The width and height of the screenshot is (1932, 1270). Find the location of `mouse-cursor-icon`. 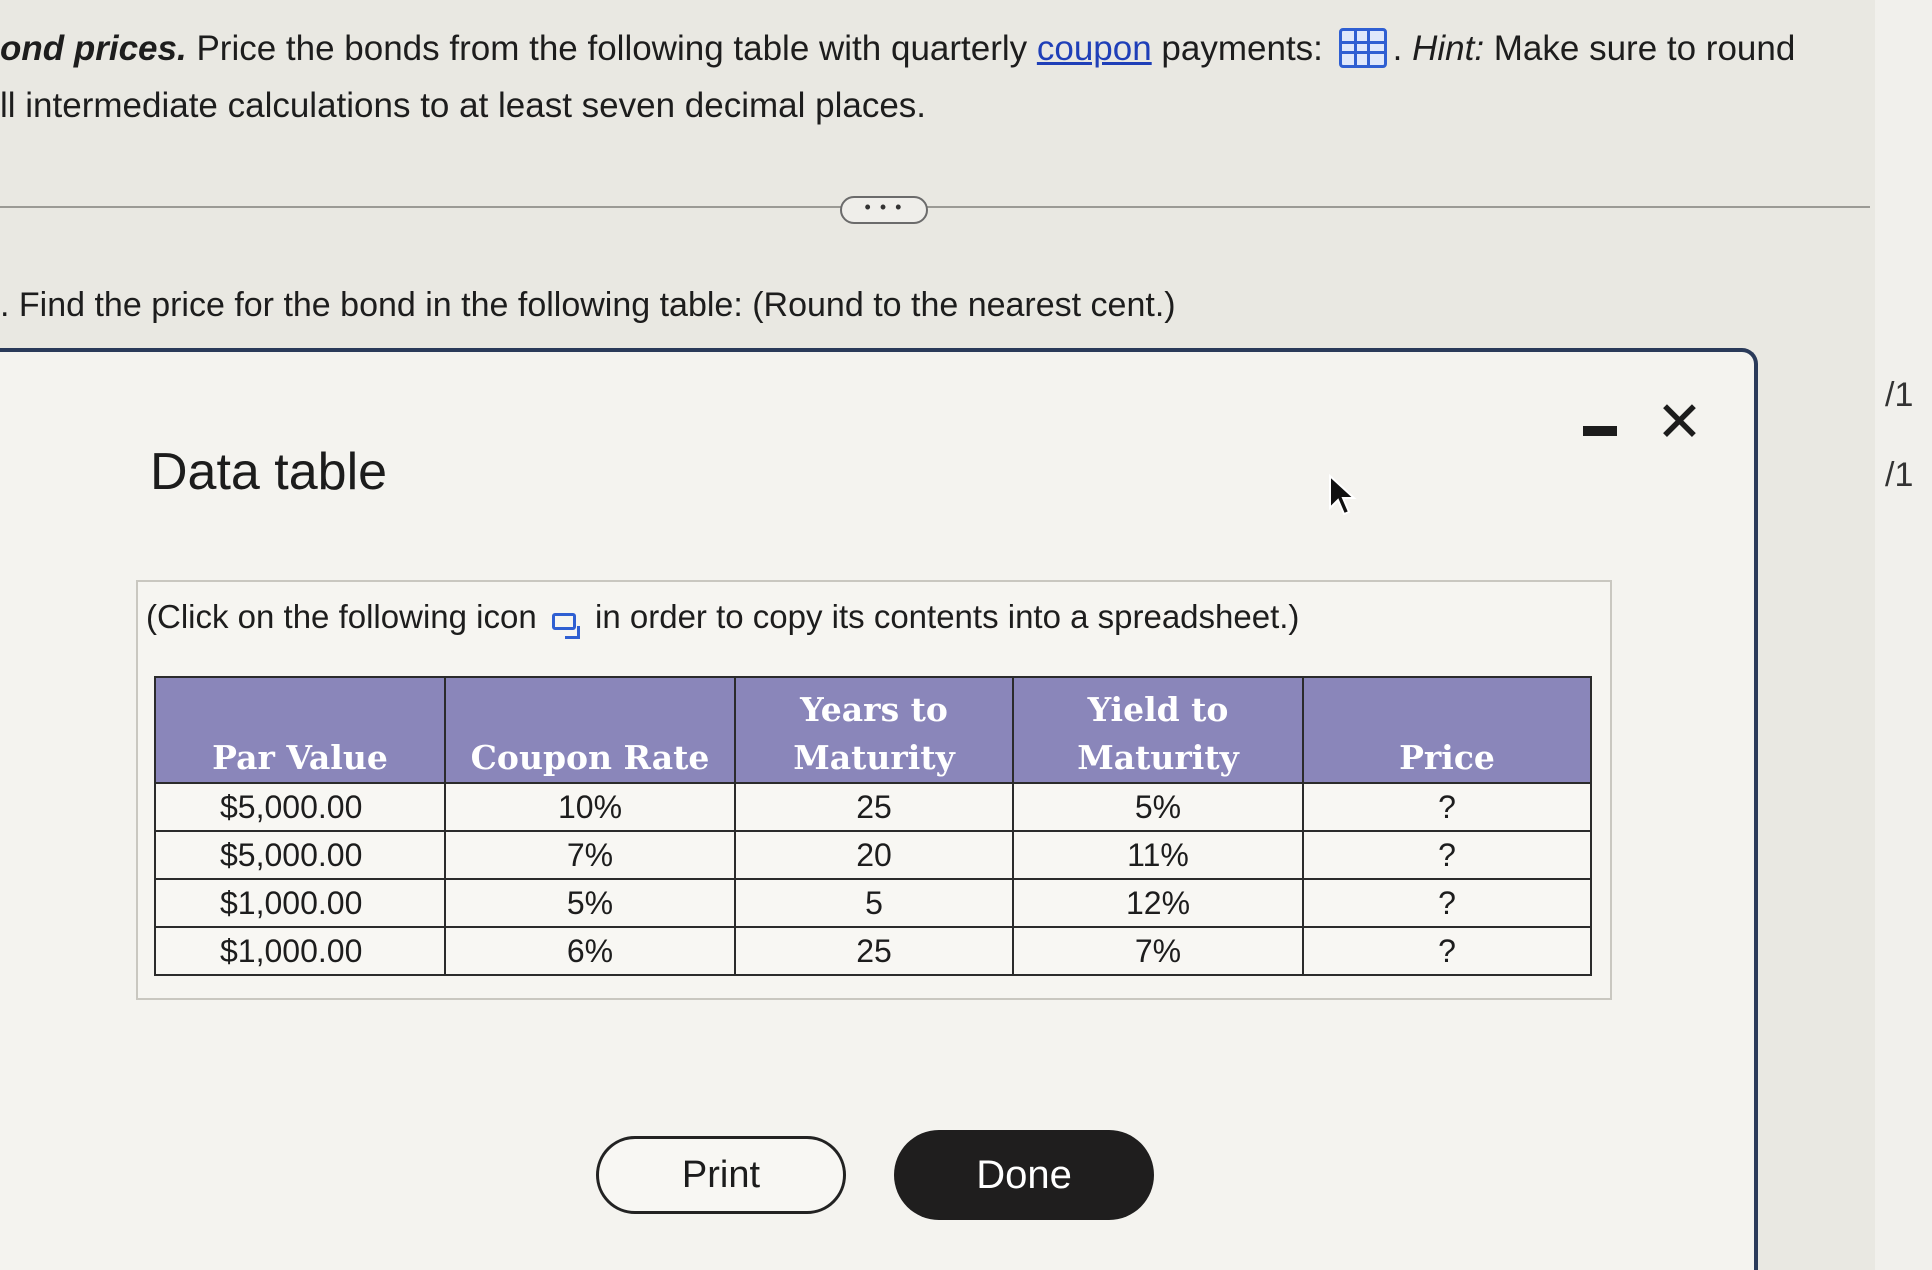

mouse-cursor-icon is located at coordinates (1343, 495).